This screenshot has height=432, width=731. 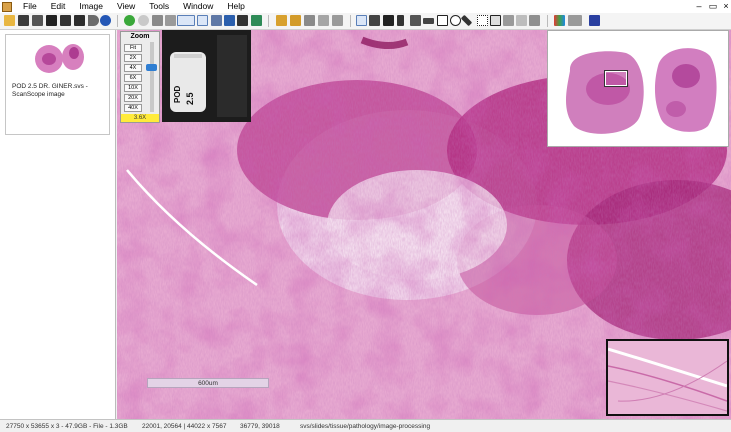 What do you see at coordinates (508, 20) in the screenshot?
I see `copy-icon` at bounding box center [508, 20].